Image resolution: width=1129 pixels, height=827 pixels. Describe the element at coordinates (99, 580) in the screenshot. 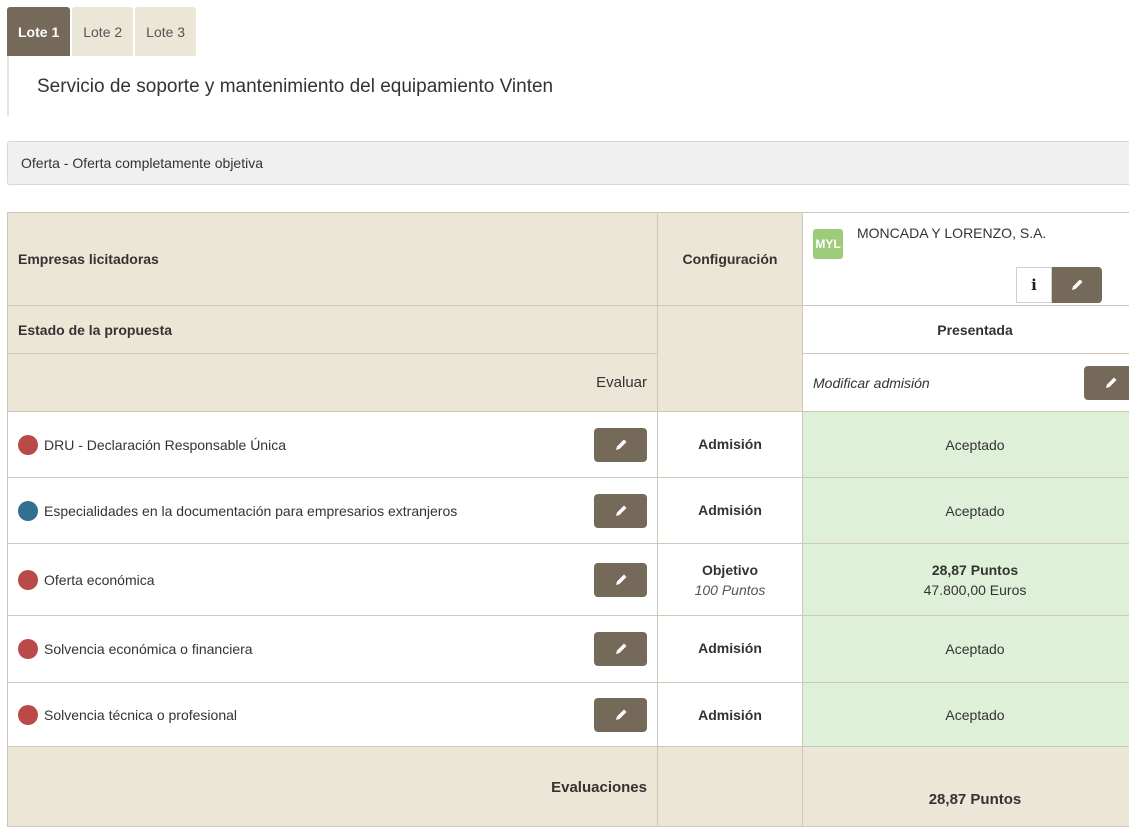

I see `criterion-label: Oferta económica` at that location.